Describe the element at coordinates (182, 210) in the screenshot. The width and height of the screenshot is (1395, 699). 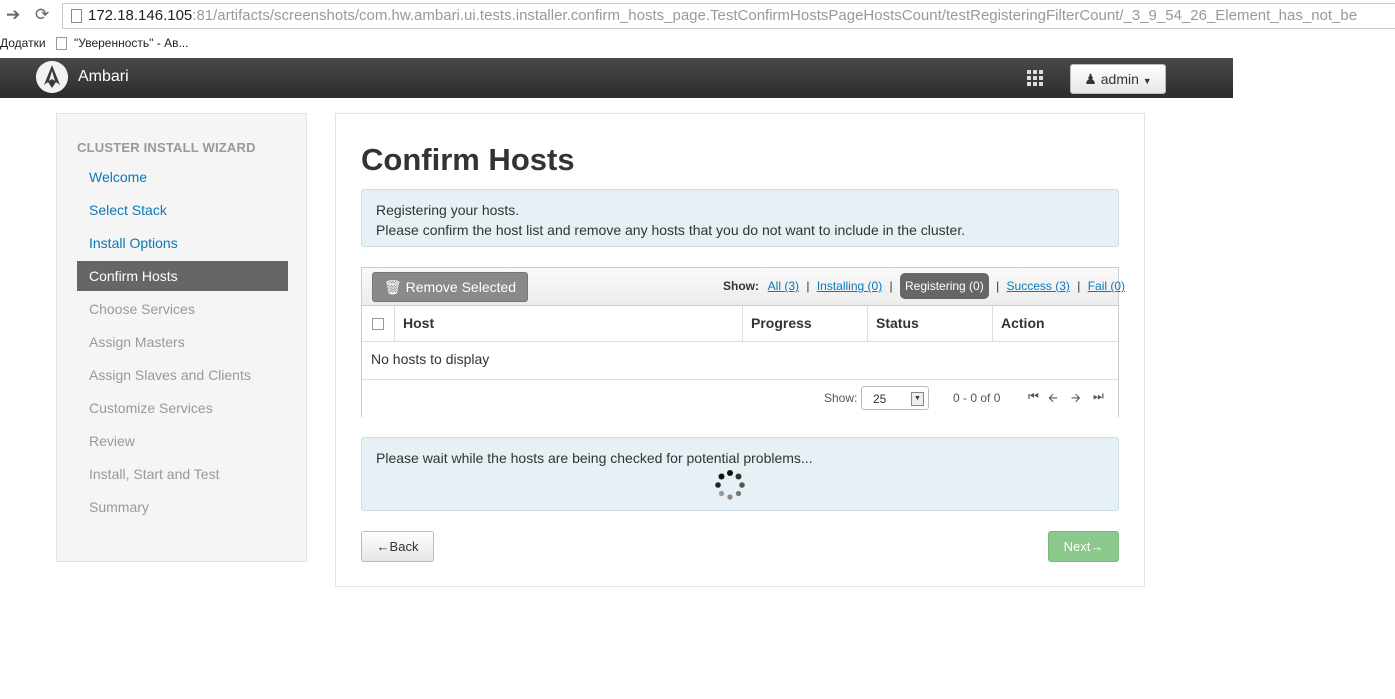
I see `sidebar-item-select-stack: Select Stack` at that location.